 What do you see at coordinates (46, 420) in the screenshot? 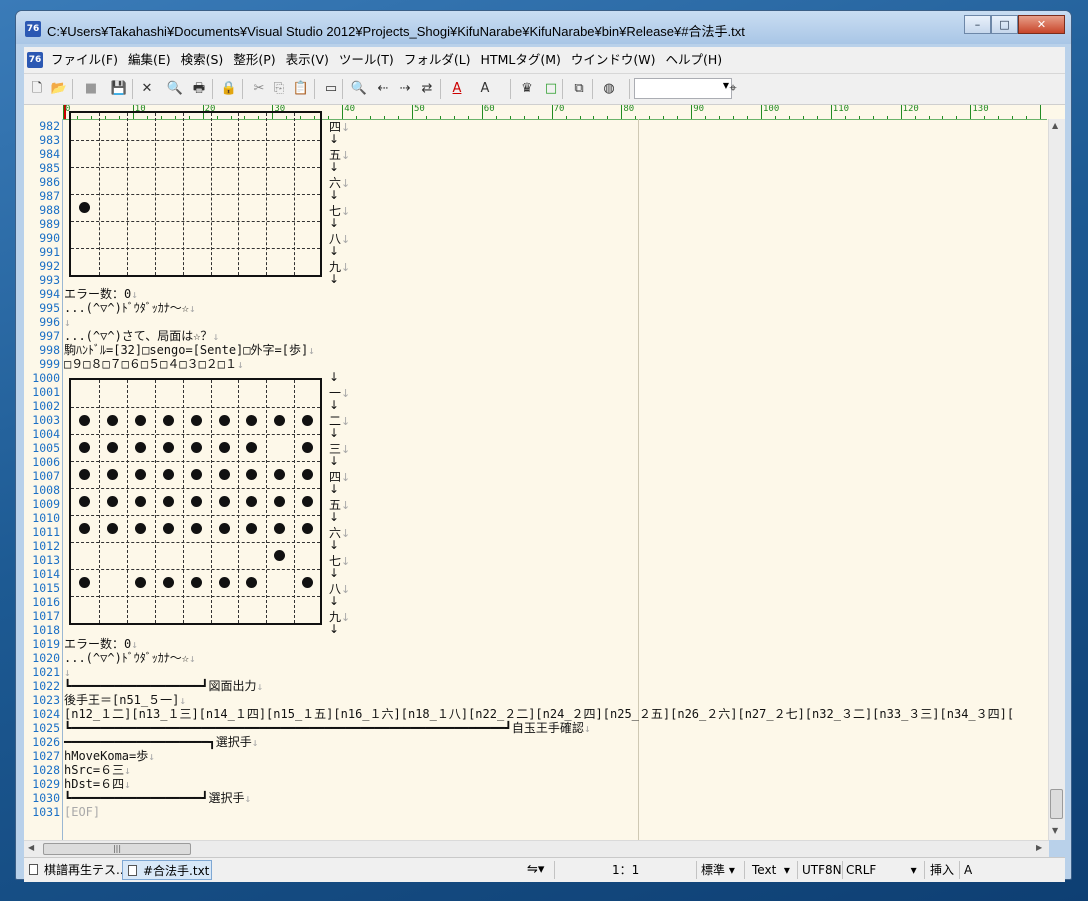
I see `line-number: 1003` at bounding box center [46, 420].